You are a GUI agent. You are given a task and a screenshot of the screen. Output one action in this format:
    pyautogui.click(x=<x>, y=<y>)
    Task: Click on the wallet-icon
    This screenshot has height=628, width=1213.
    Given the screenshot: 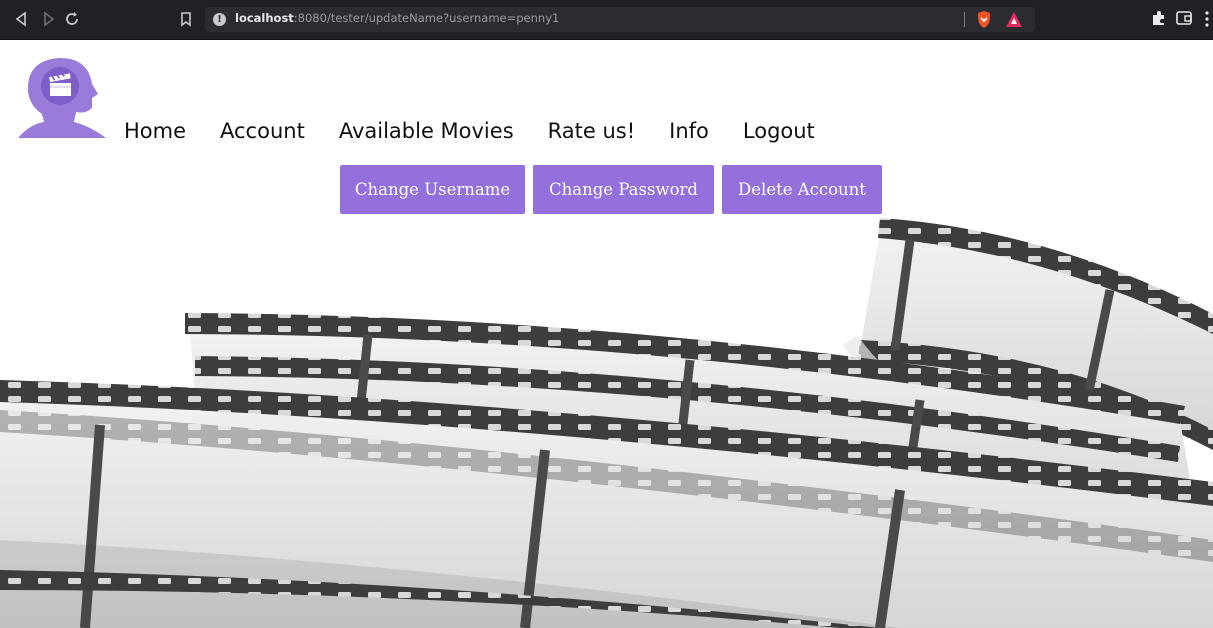 What is the action you would take?
    pyautogui.click(x=1184, y=20)
    